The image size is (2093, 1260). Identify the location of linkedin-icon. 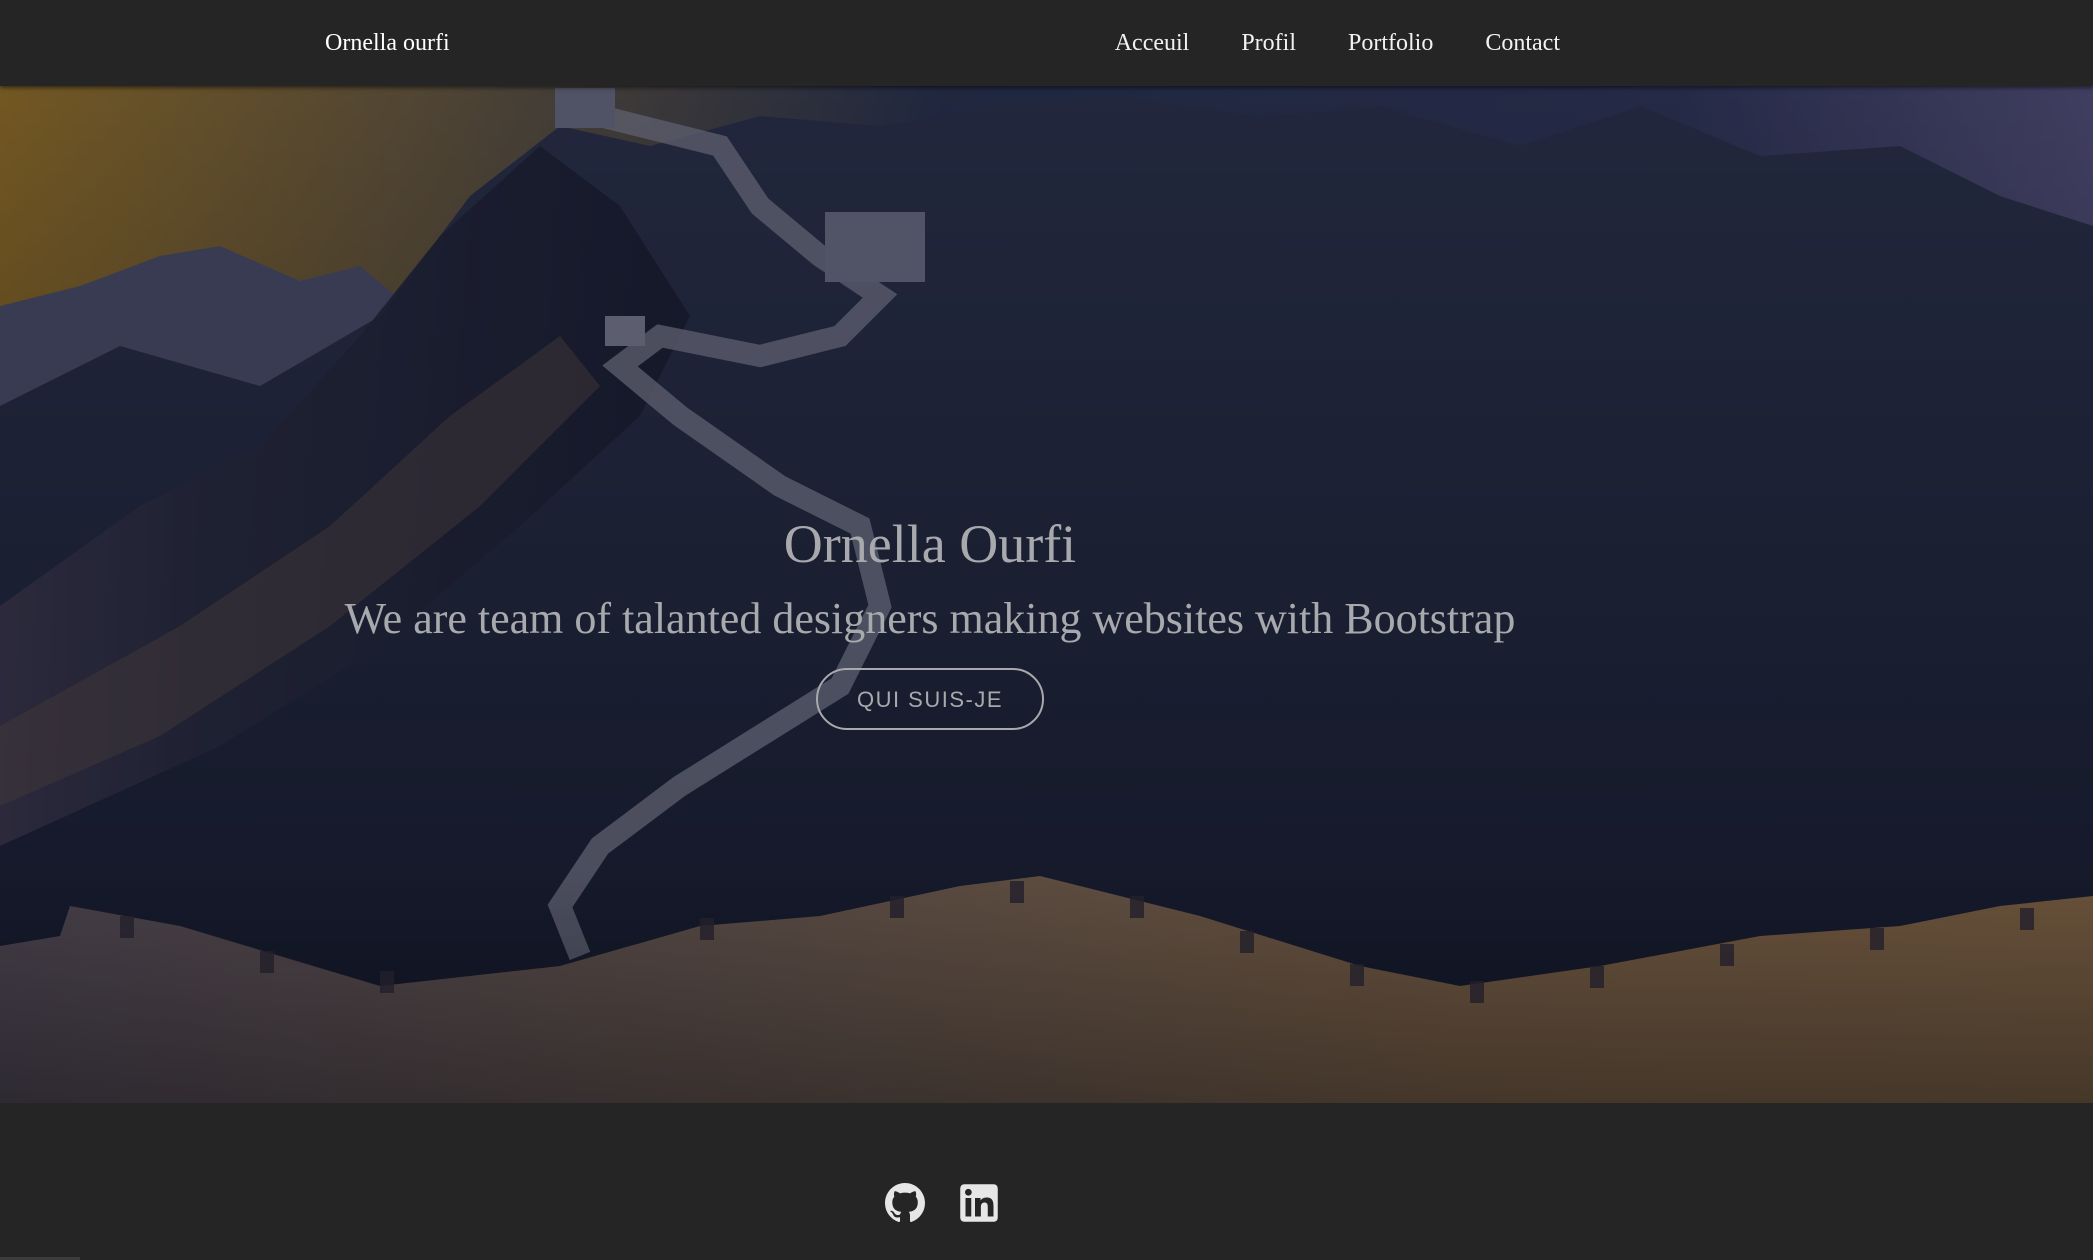
(979, 1203).